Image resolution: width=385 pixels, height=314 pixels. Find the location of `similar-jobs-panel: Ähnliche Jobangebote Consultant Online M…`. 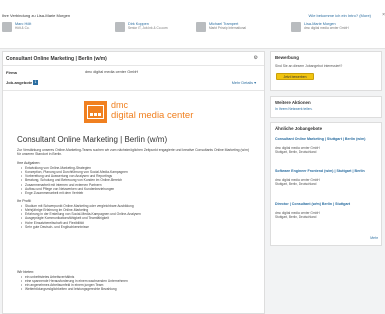

similar-jobs-panel: Ähnliche Jobangebote Consultant Online M… is located at coordinates (326, 184).